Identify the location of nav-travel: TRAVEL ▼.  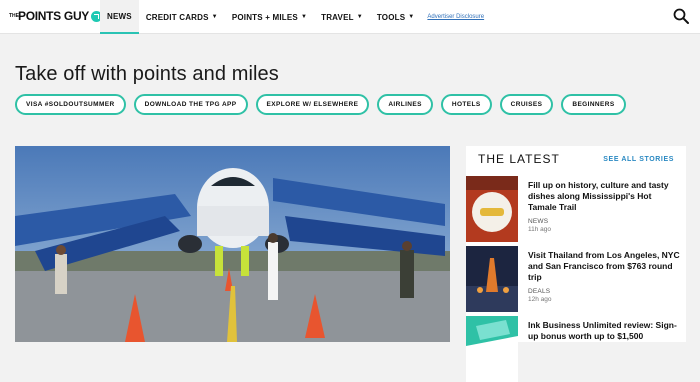
(342, 17).